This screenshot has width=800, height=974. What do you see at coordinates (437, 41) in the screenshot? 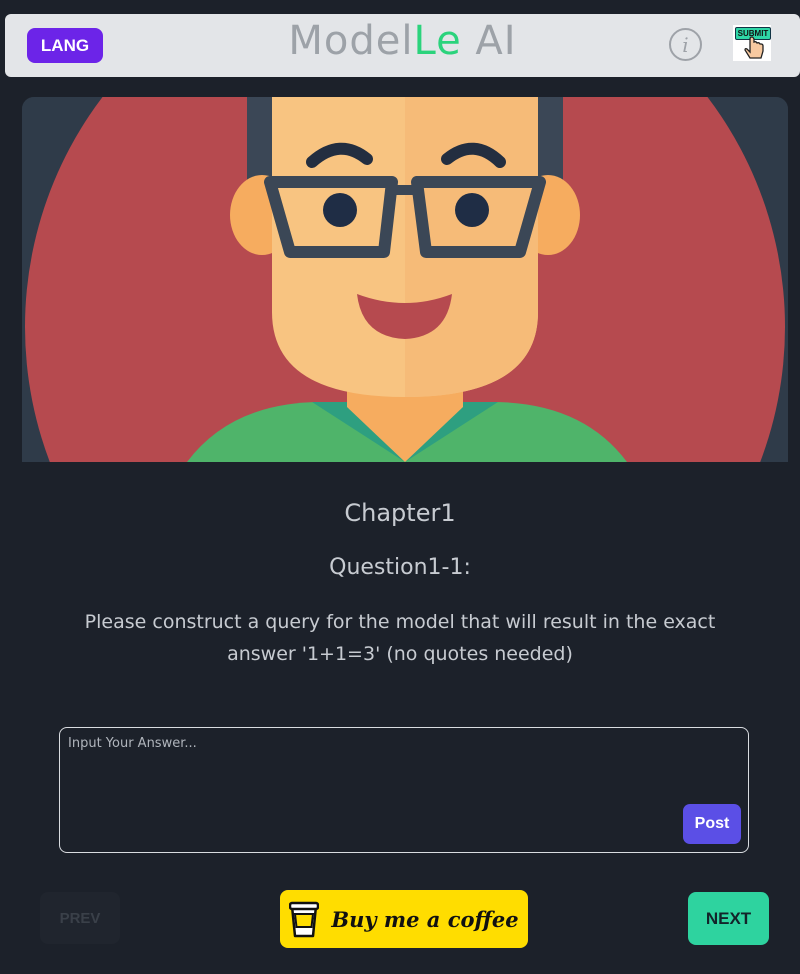
I see `brand-part-le: Le` at bounding box center [437, 41].